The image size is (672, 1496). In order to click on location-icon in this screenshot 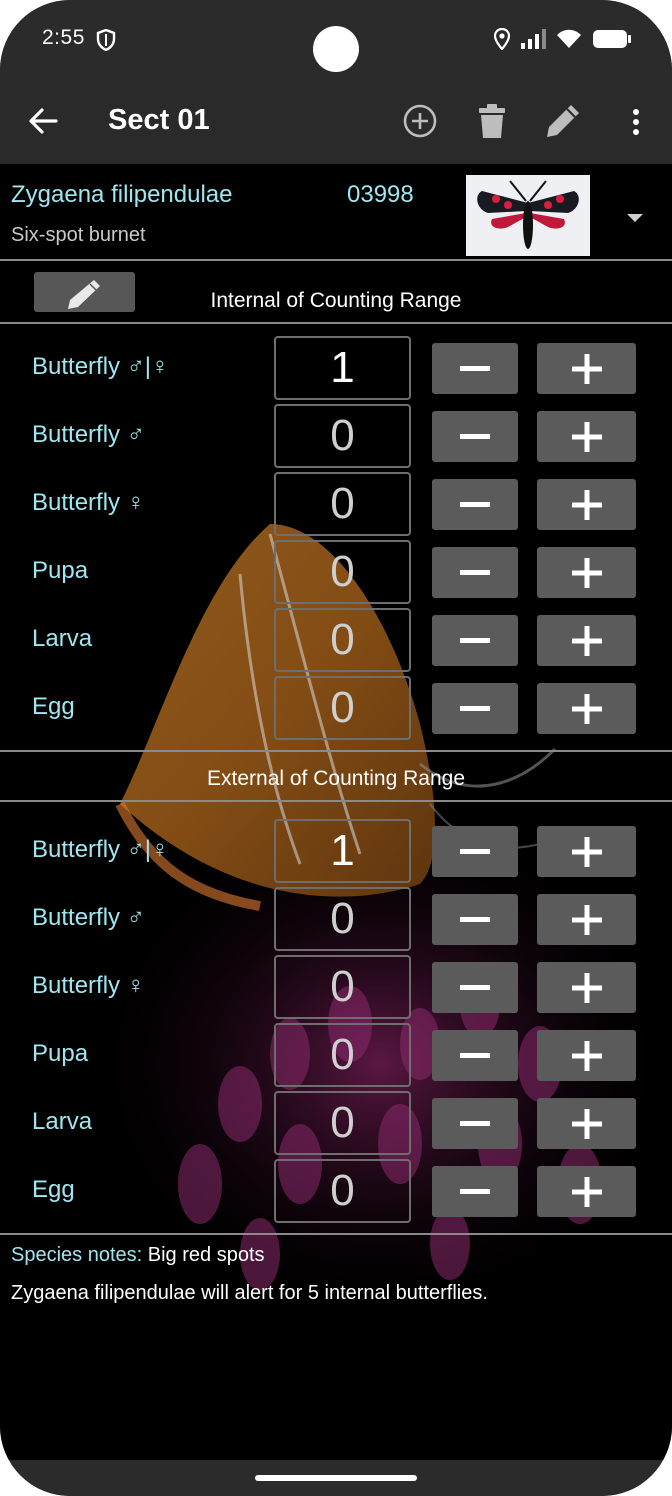, I will do `click(502, 41)`.